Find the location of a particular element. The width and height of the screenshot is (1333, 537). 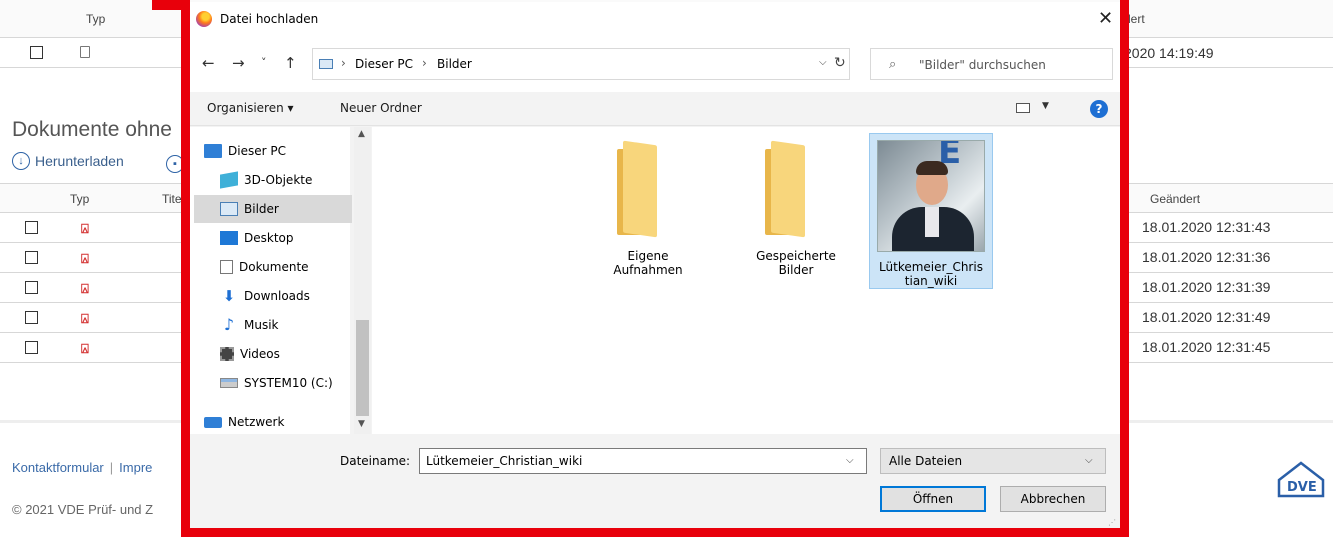

pc-icon is located at coordinates (213, 151).